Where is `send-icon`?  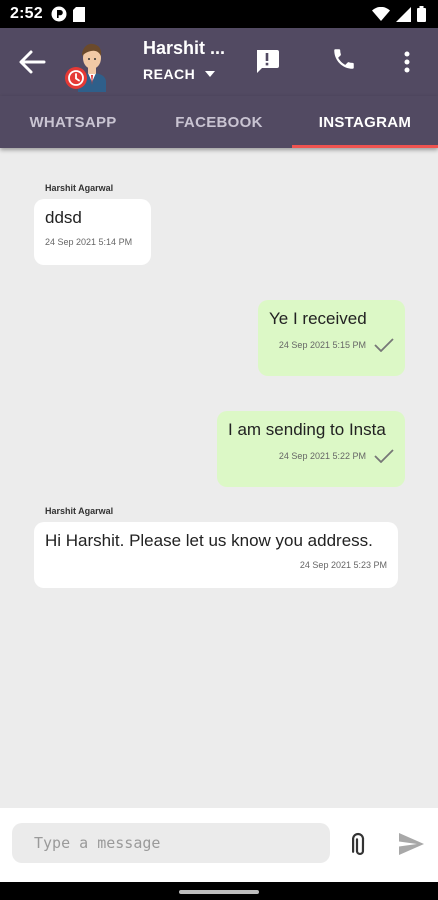
send-icon is located at coordinates (411, 844).